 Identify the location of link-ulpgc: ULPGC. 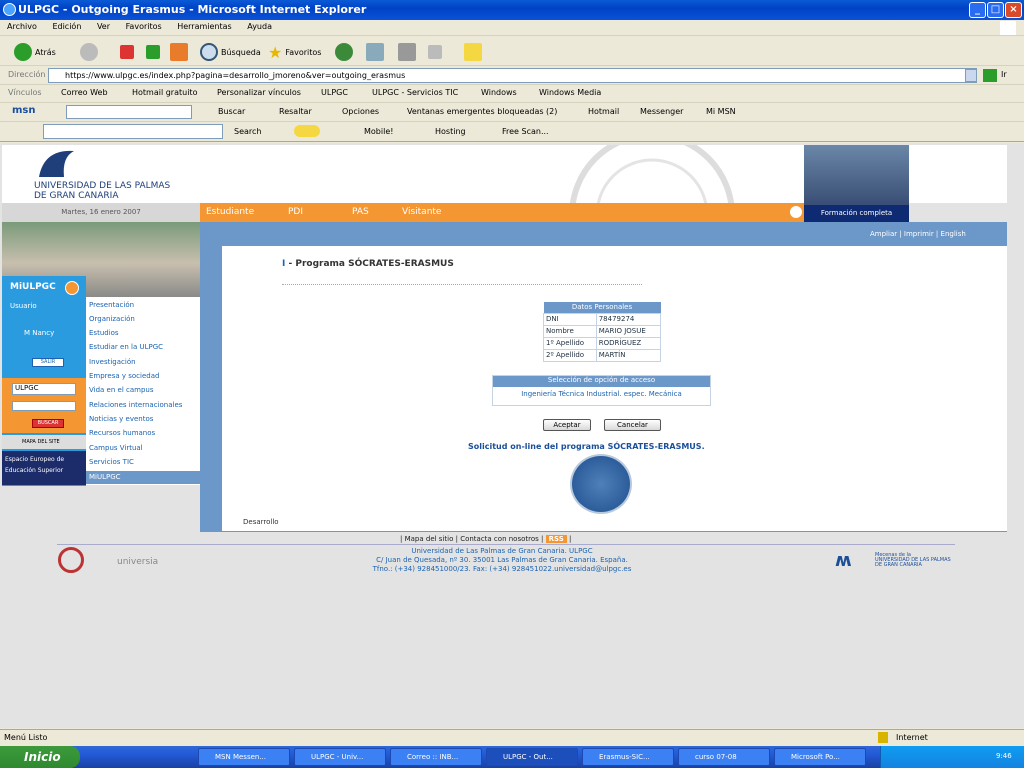
(334, 92).